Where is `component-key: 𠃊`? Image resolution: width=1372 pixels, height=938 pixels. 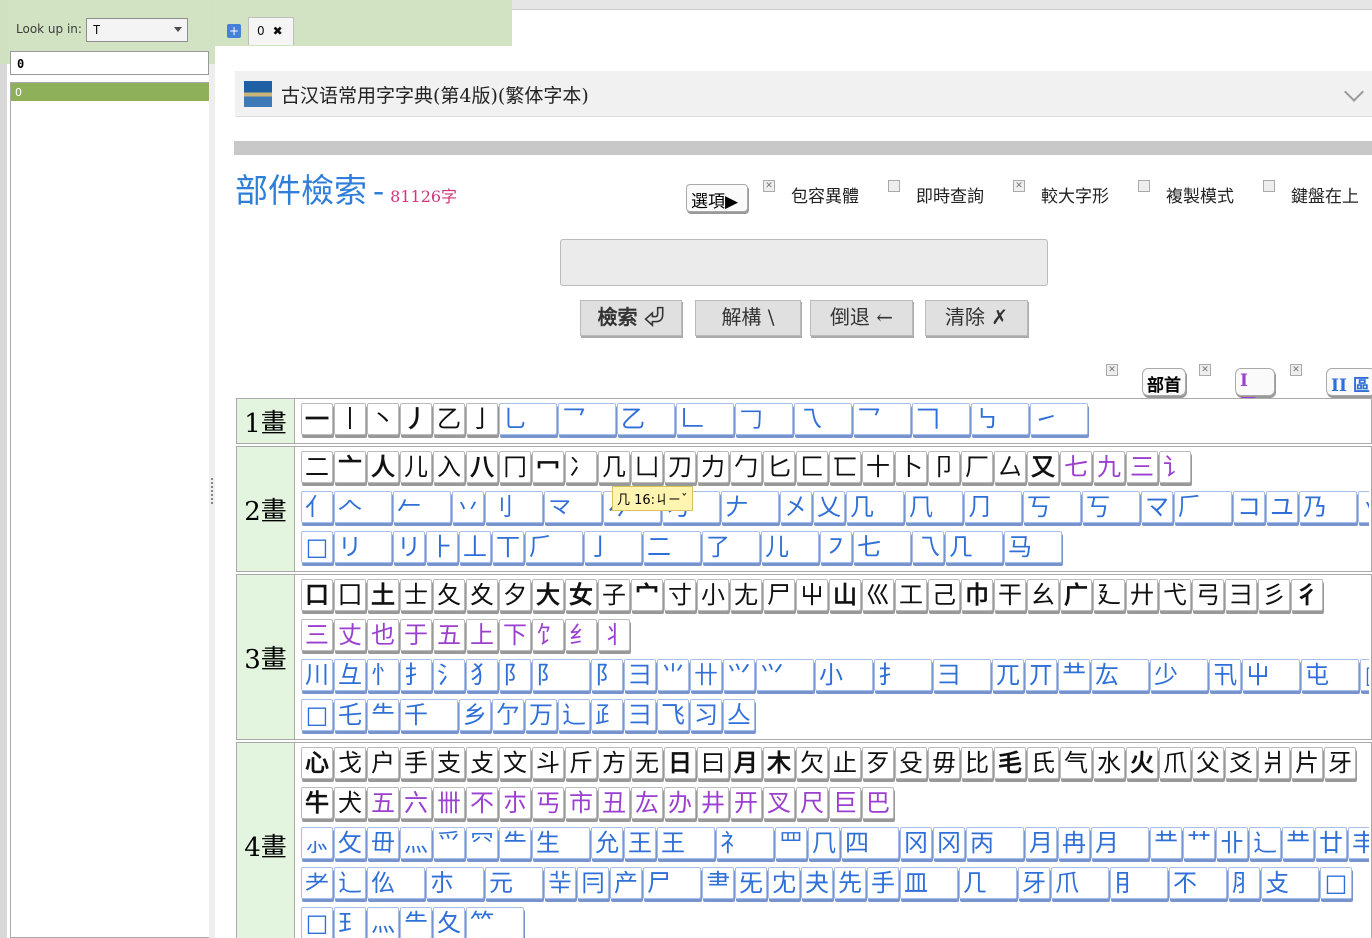 component-key: 𠃊 is located at coordinates (705, 419).